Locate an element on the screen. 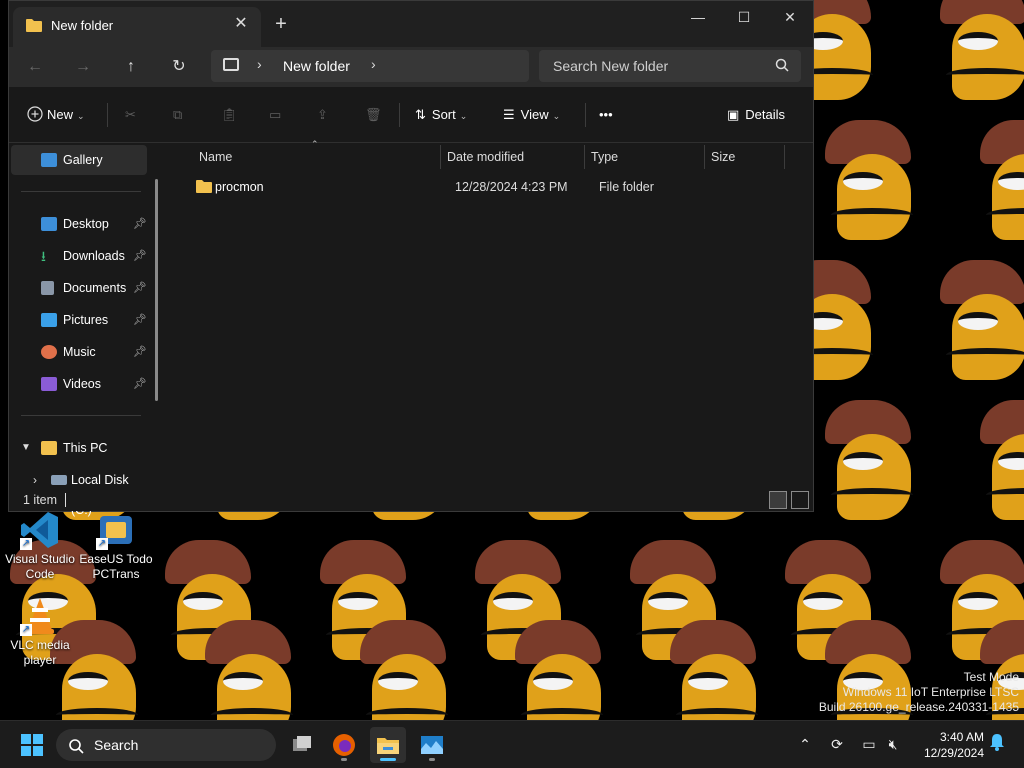 The height and width of the screenshot is (768, 1024). close-window-button: ✕ is located at coordinates (790, 17).